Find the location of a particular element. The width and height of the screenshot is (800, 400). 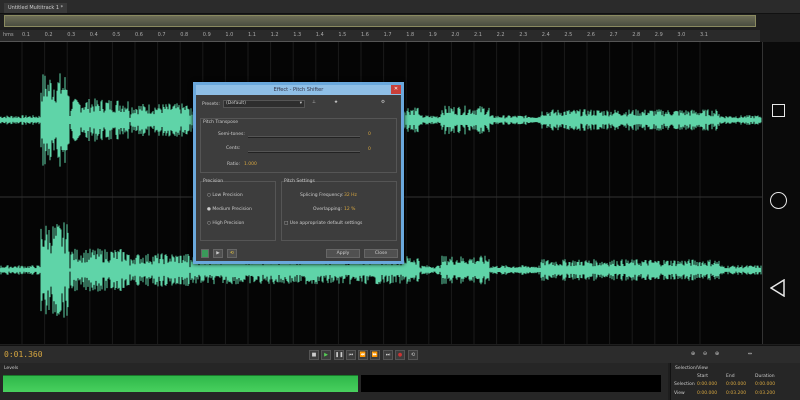

dialog-title: Effect - Pitch Shifter is located at coordinates (298, 90).